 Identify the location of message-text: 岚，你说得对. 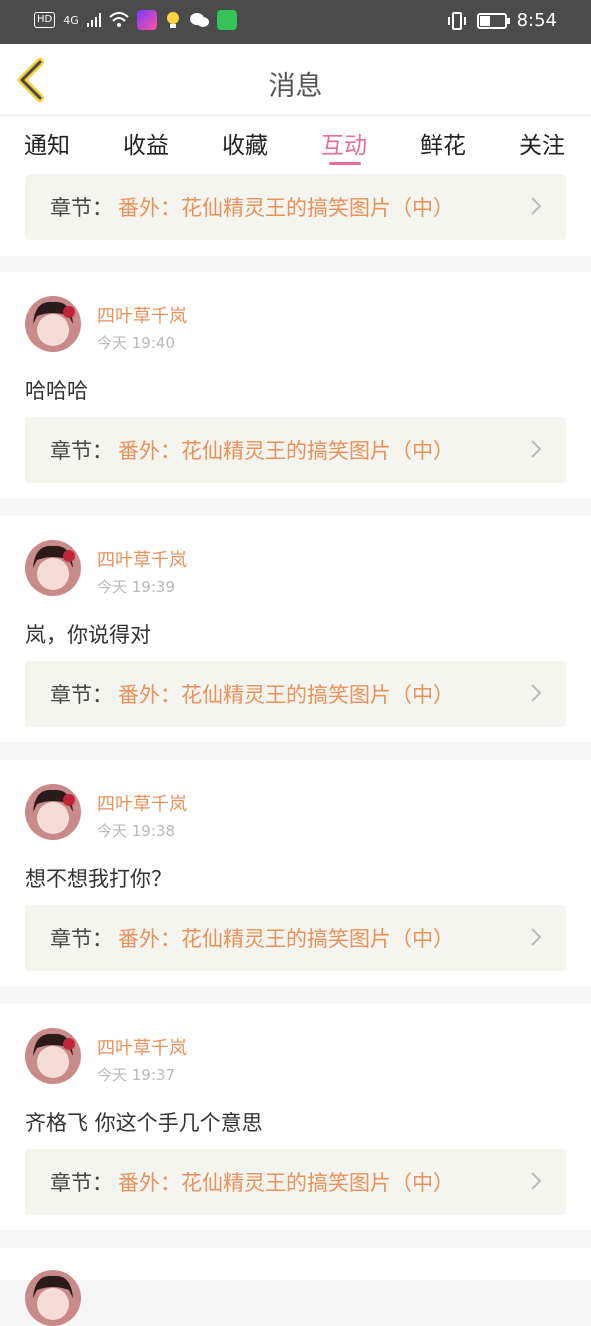
(88, 635).